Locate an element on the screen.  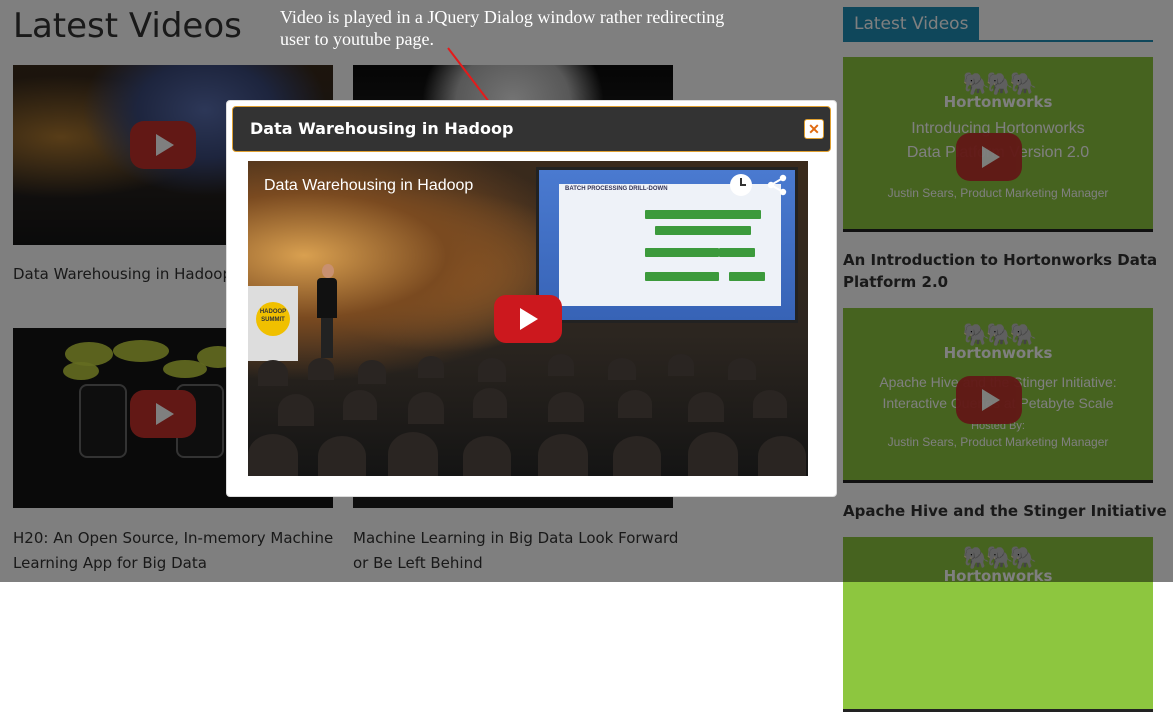
presentation-screen: BATCH PROCESSING DRILL-DOWN is located at coordinates (667, 245).